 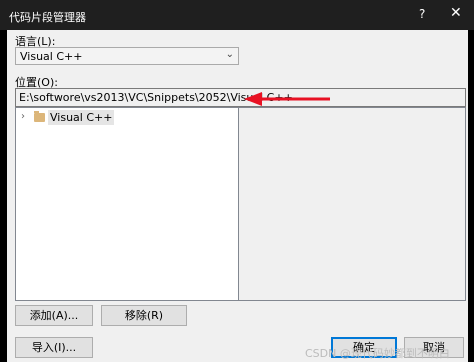 I want to click on watermark: CSDN @现代码妙都到不明白, so click(x=377, y=353).